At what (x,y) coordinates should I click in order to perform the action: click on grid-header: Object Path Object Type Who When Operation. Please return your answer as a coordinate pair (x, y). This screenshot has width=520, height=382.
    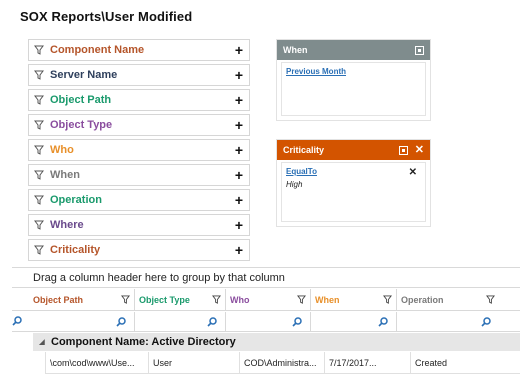
    Looking at the image, I should click on (266, 300).